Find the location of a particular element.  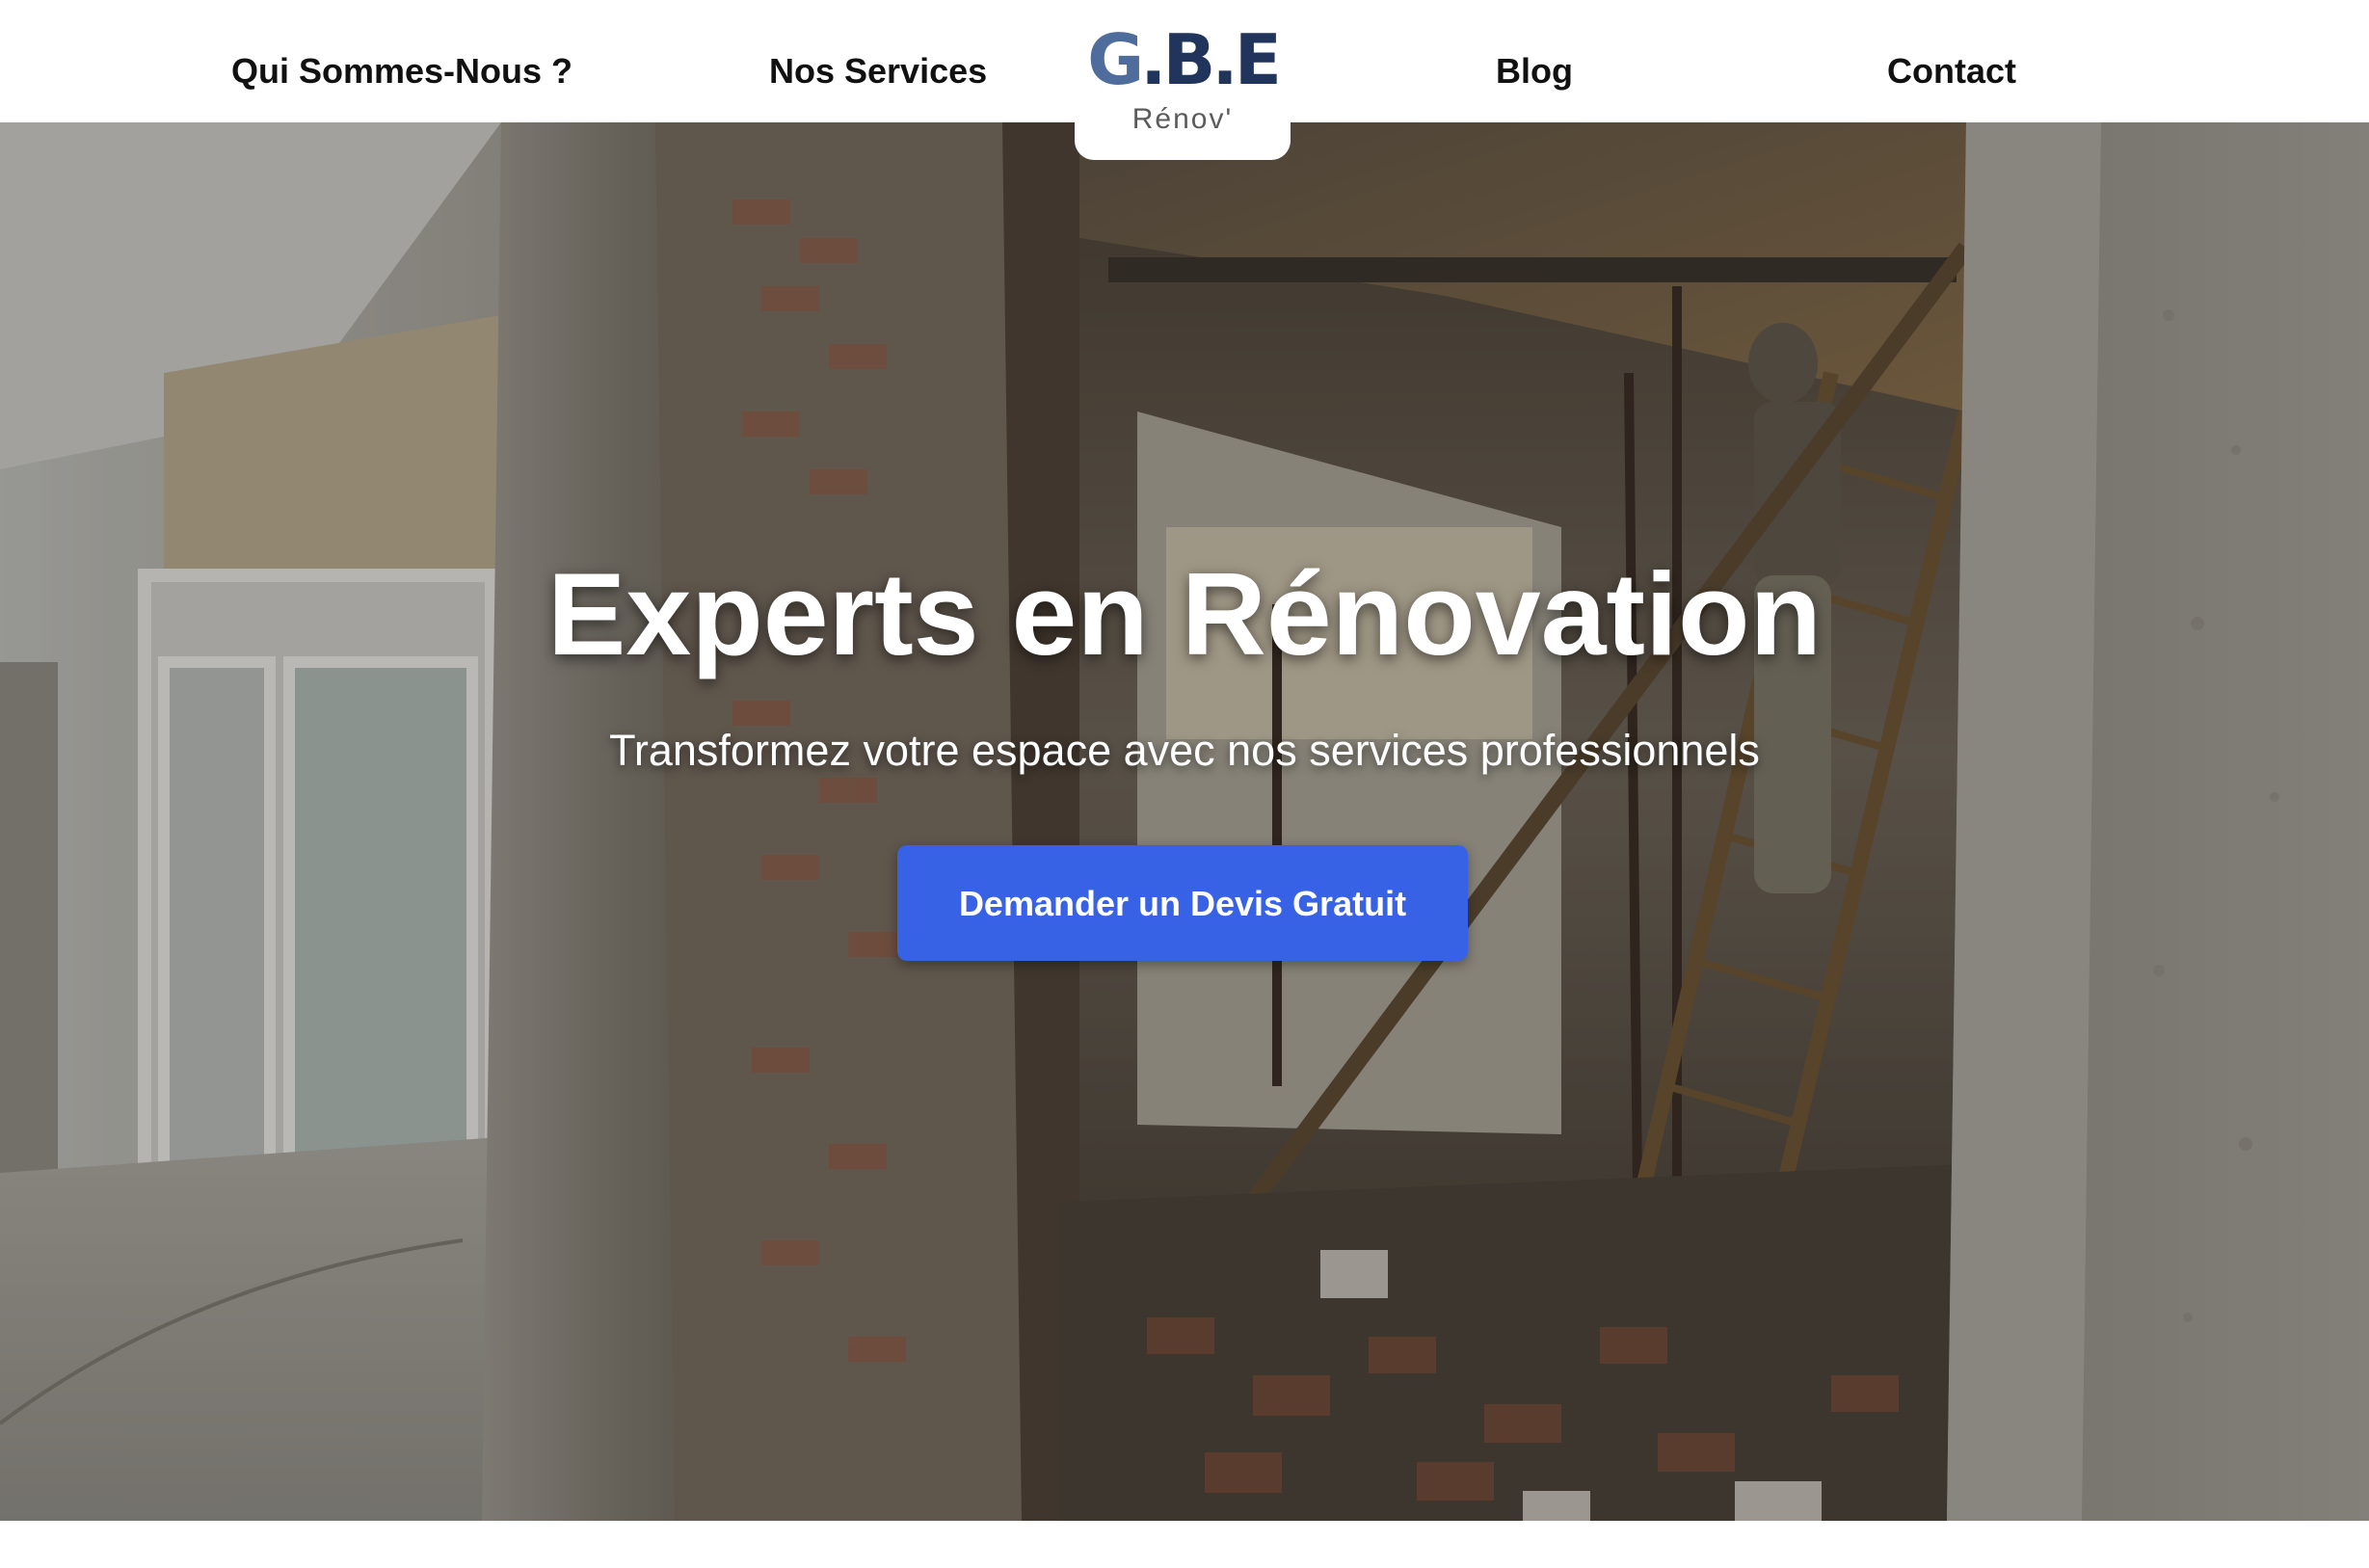

hero-title: Experts en Rénovation is located at coordinates (1184, 613).